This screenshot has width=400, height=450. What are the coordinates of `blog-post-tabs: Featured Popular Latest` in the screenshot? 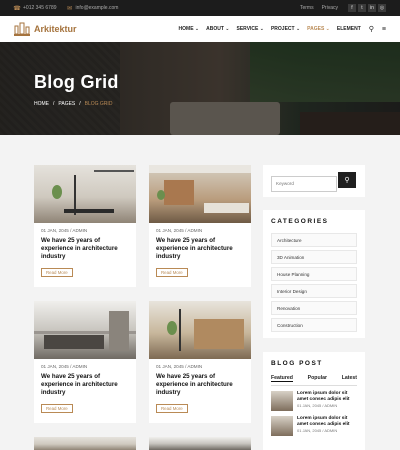 It's located at (314, 380).